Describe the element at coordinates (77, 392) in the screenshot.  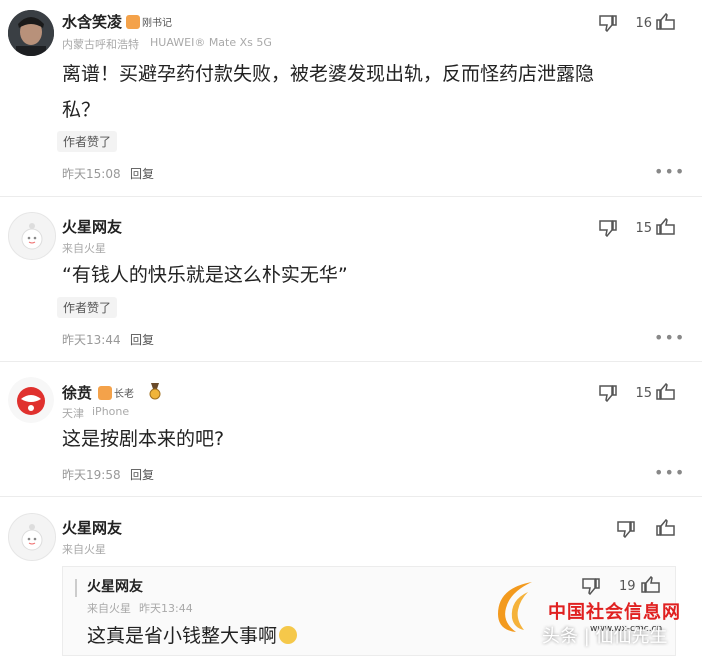
I see `username: 徐贲` at that location.